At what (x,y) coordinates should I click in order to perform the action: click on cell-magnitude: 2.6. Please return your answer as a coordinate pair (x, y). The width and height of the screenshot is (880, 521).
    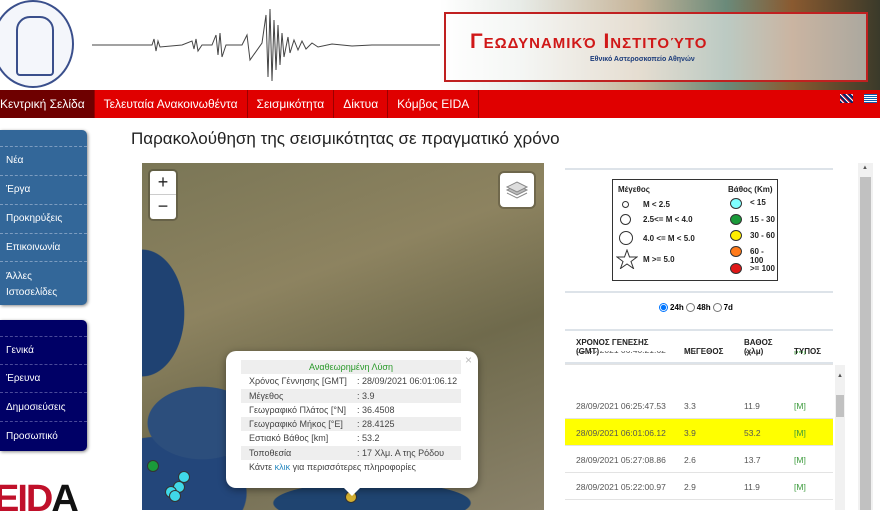
    Looking at the image, I should click on (690, 460).